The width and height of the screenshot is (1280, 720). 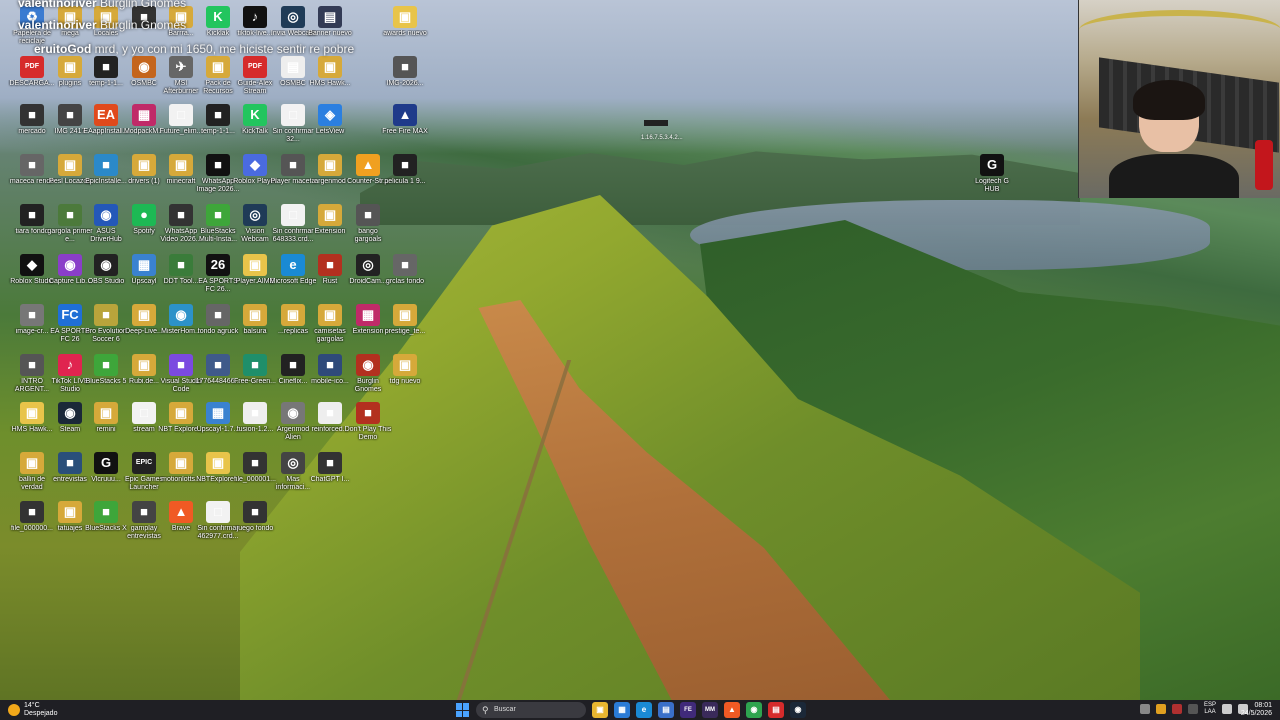 What do you see at coordinates (1169, 100) in the screenshot?
I see `webcam-hair` at bounding box center [1169, 100].